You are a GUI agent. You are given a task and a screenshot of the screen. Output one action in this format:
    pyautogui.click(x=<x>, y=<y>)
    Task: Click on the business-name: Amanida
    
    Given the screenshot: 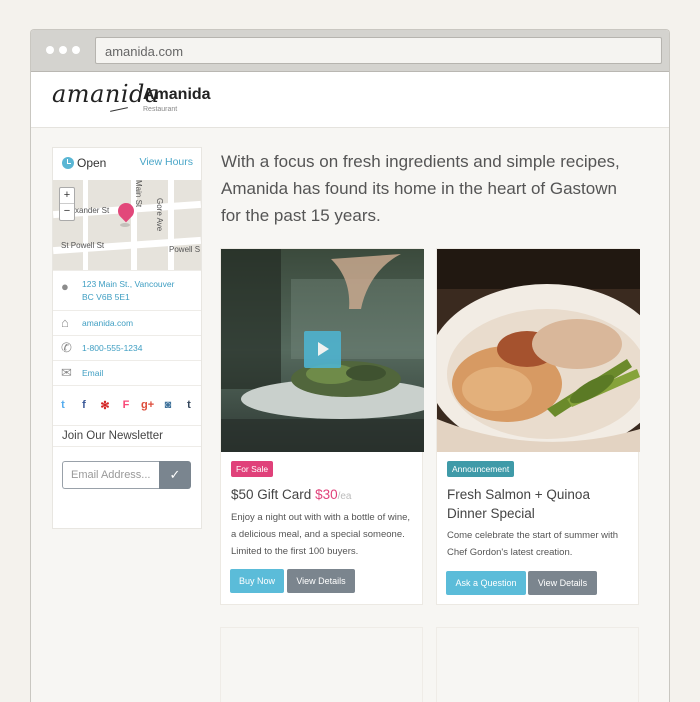 What is the action you would take?
    pyautogui.click(x=177, y=94)
    